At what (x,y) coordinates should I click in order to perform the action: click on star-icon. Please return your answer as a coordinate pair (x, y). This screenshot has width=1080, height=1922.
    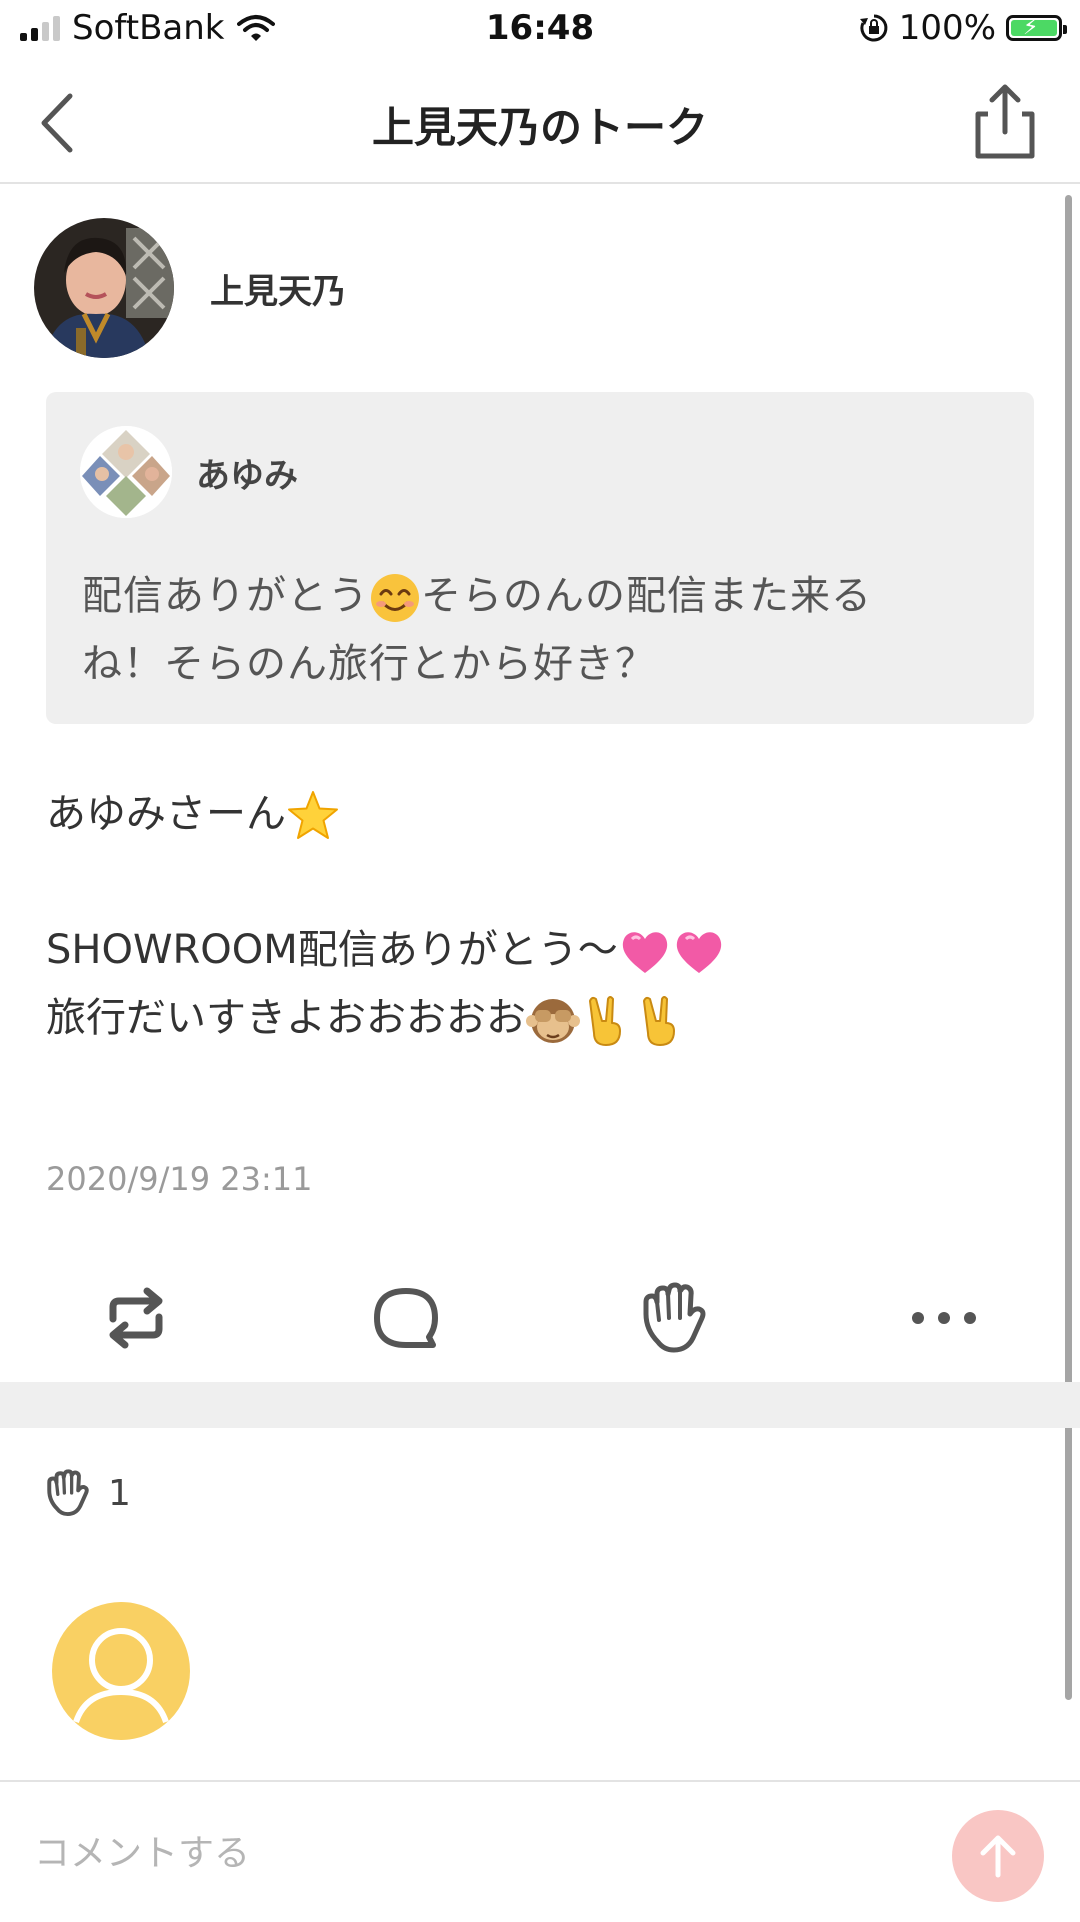
    Looking at the image, I should click on (313, 815).